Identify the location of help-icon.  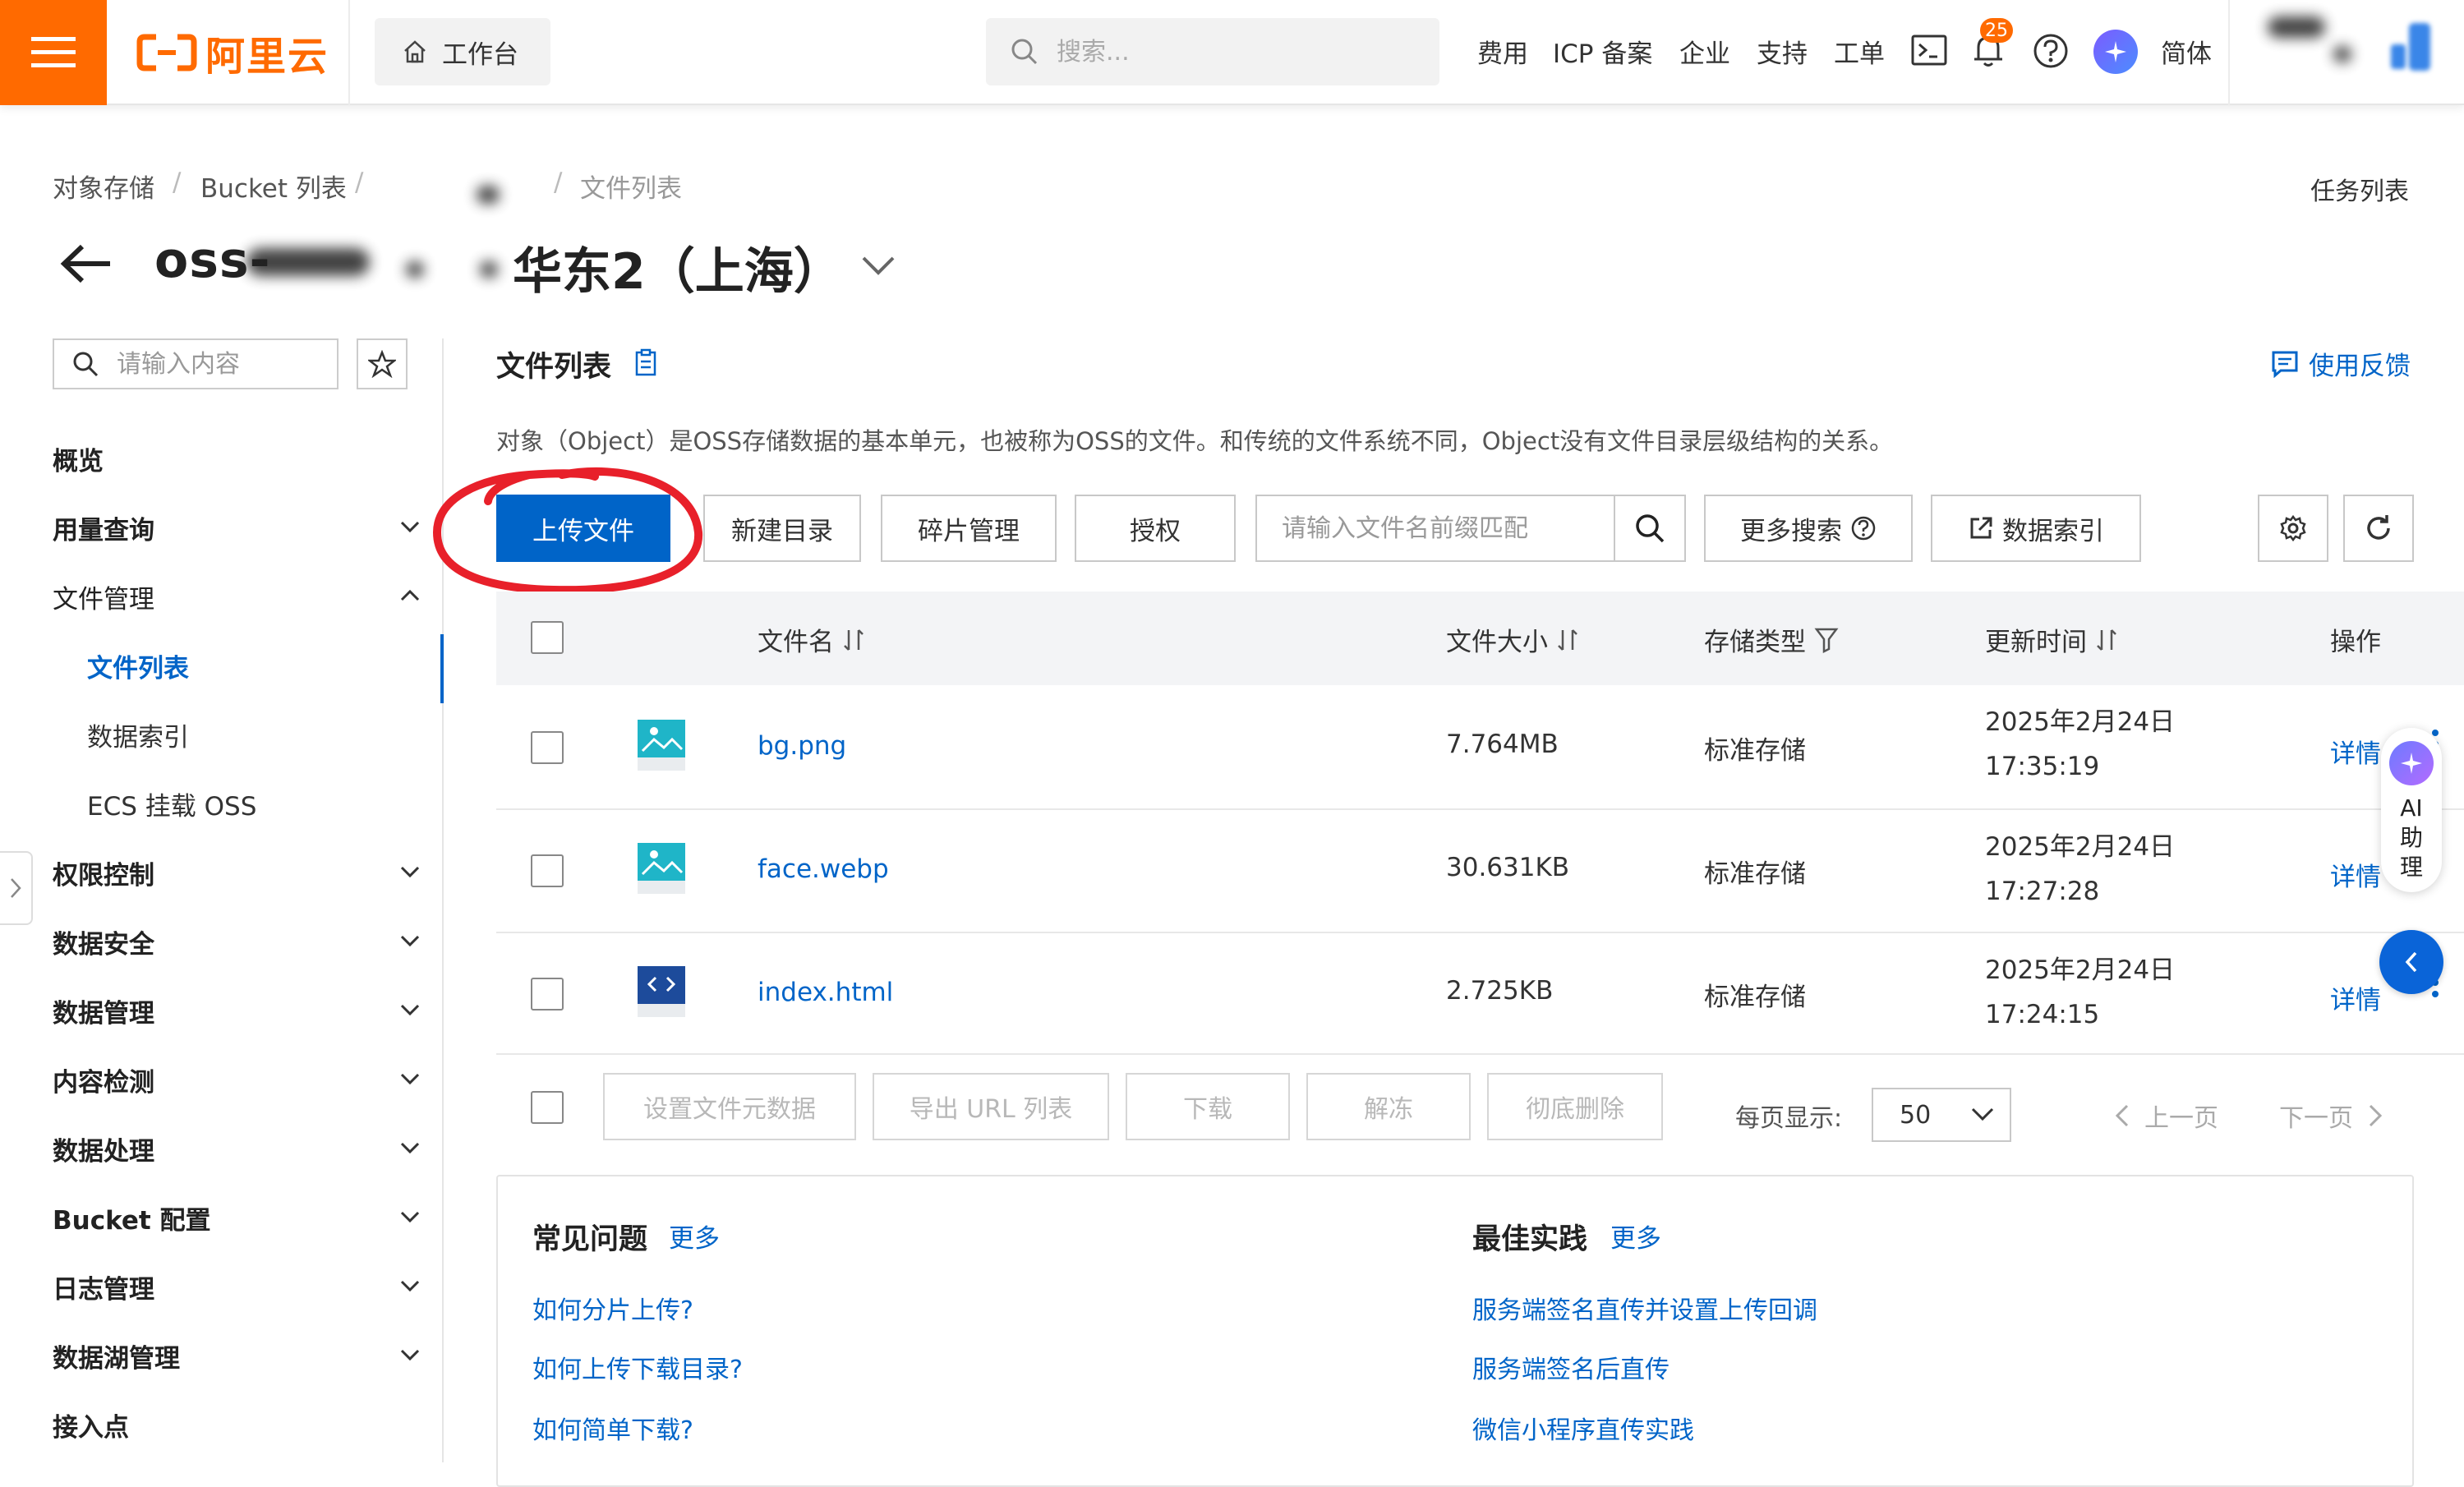
(2051, 51).